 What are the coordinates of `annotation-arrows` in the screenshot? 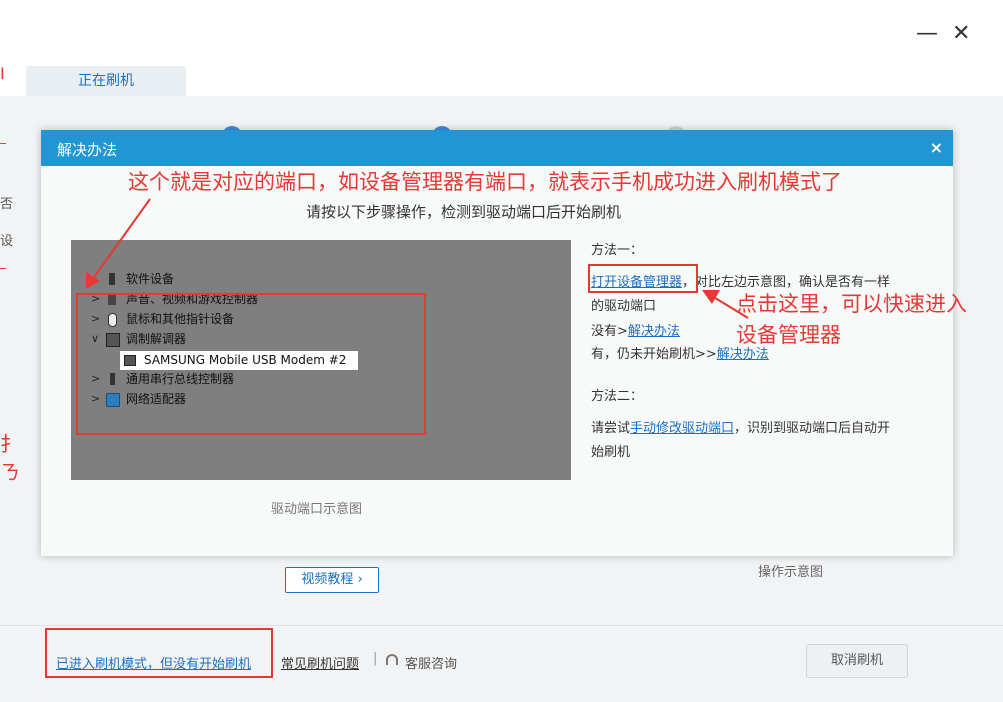 It's located at (417, 258).